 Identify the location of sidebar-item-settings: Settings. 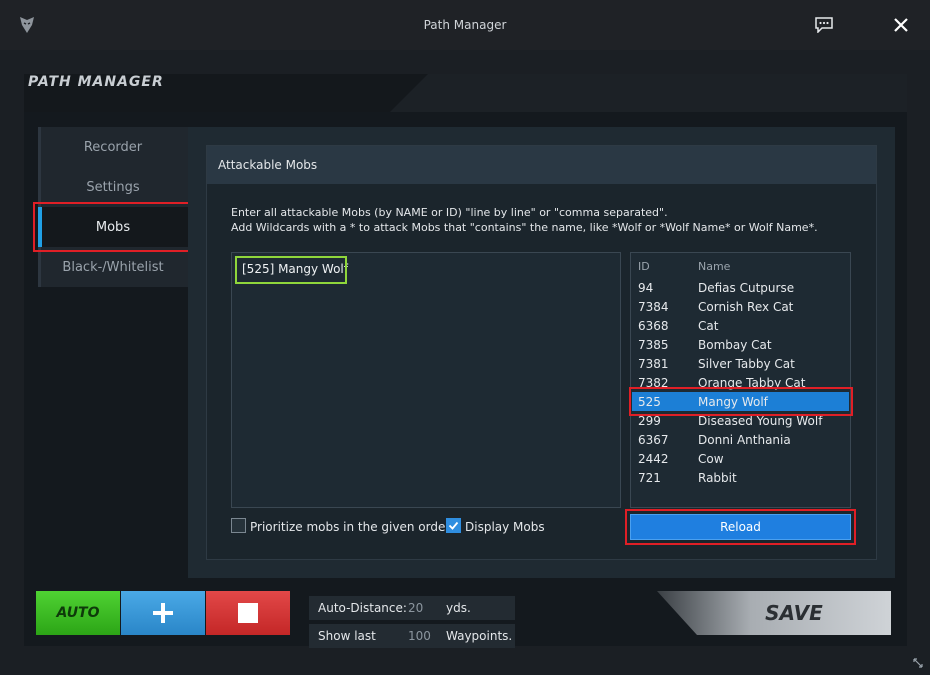
(113, 187).